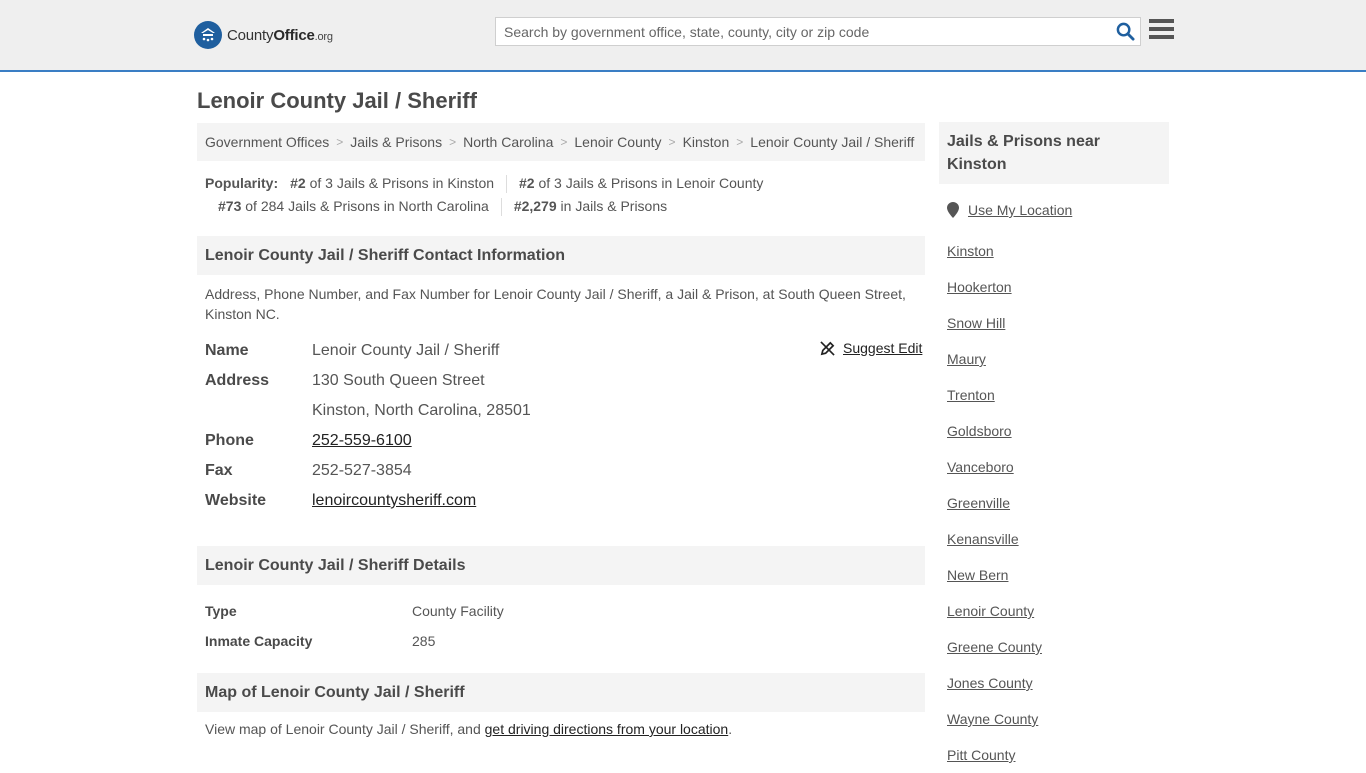 This screenshot has height=773, width=1366. I want to click on fax-value: 252-527-3854, so click(362, 470).